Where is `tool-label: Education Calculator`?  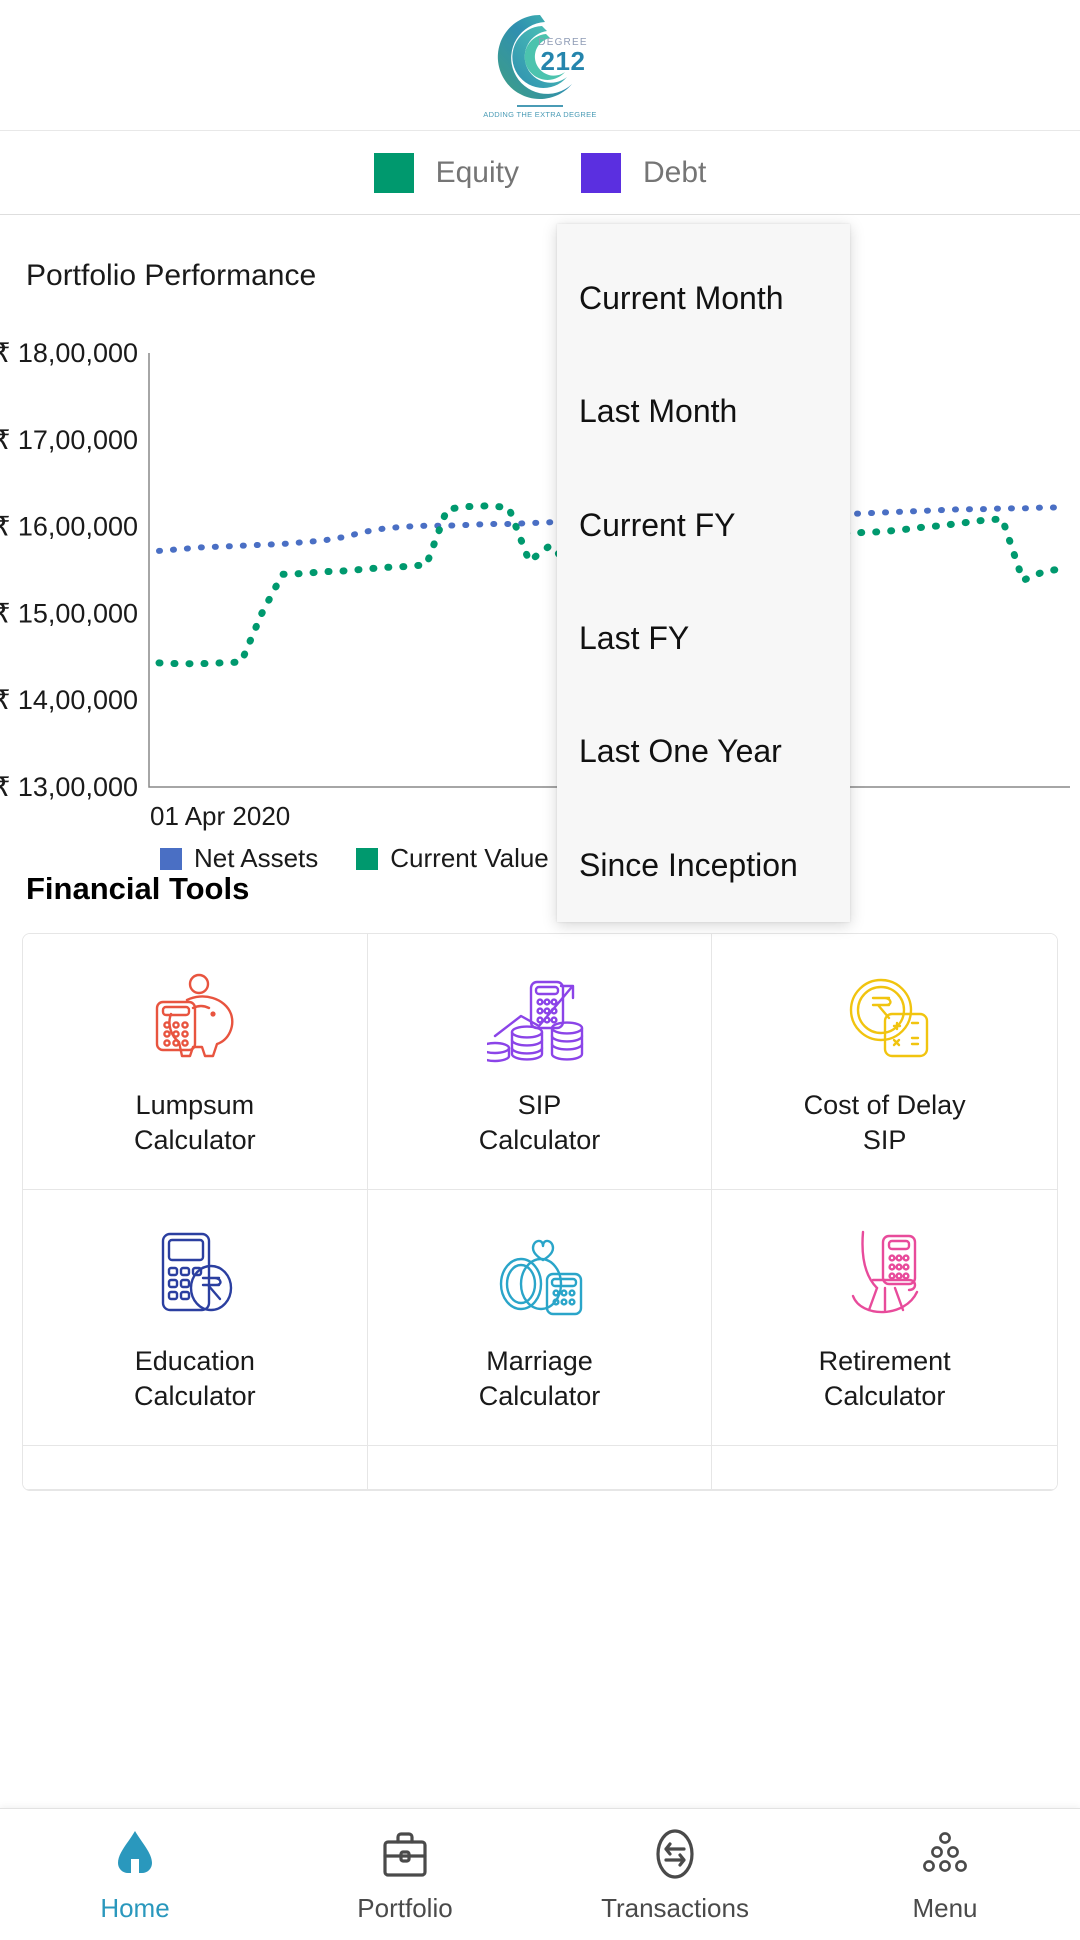
tool-label: Education Calculator is located at coordinates (195, 1378).